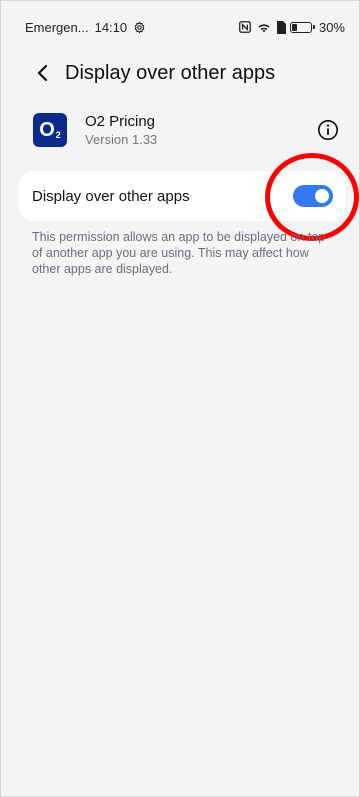  I want to click on info-icon, so click(328, 130).